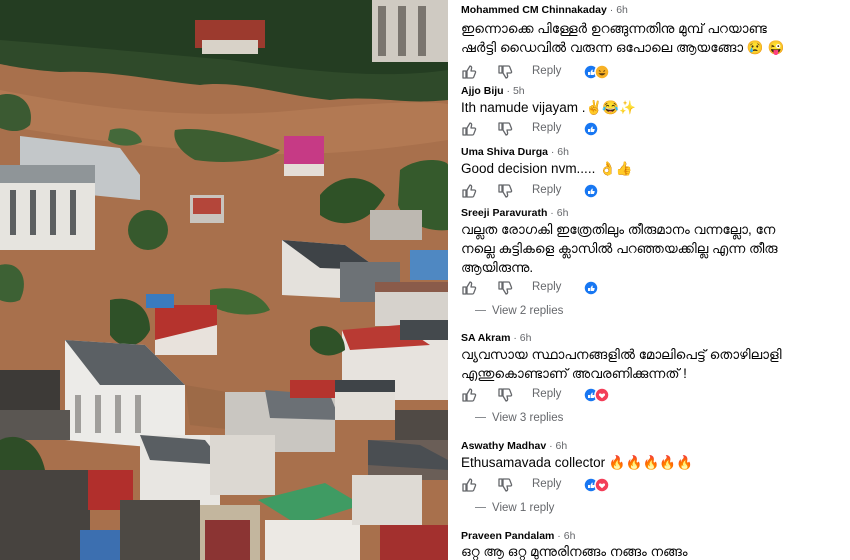 The image size is (850, 560). I want to click on comment-text: ഒറ്റ ആ ഒറ്റ മുന്നുരിനങ്ങം നങ്ങം നങ്ങം, so click(574, 551).